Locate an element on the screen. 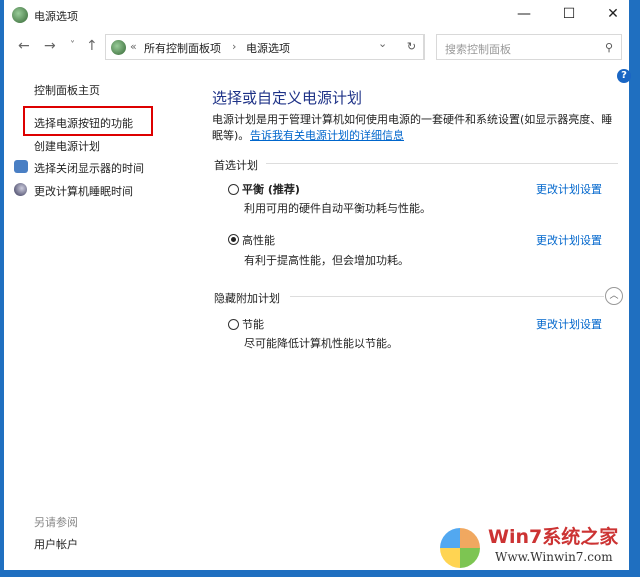 Image resolution: width=640 pixels, height=577 pixels. overflow-chevron: « is located at coordinates (133, 46).